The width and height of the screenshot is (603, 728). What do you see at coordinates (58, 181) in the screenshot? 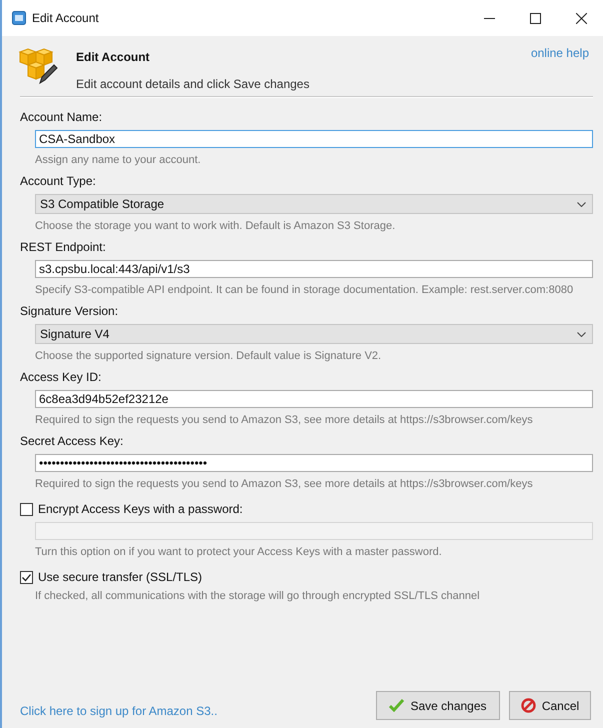
I see `field-label: Account Type:` at bounding box center [58, 181].